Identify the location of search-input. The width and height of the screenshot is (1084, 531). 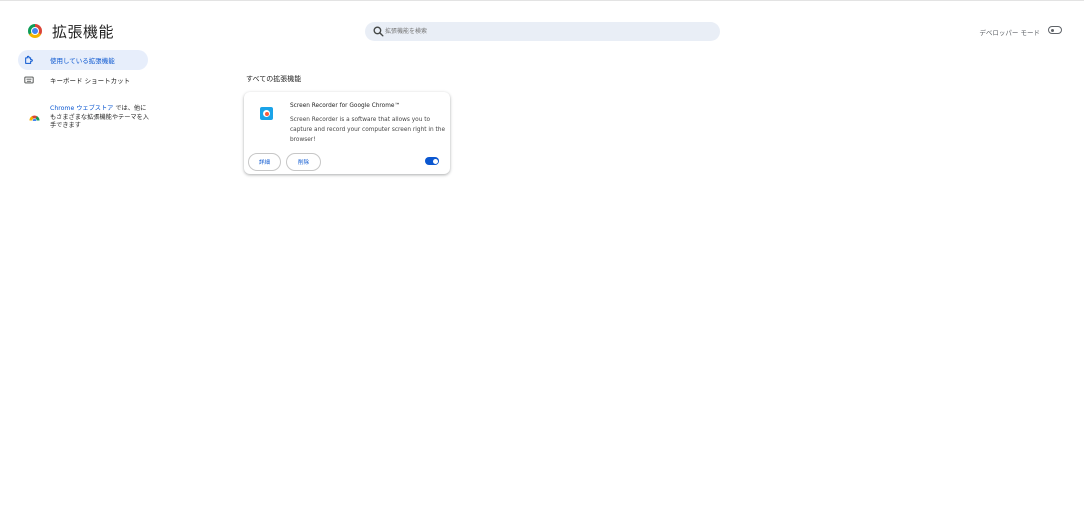
(545, 31).